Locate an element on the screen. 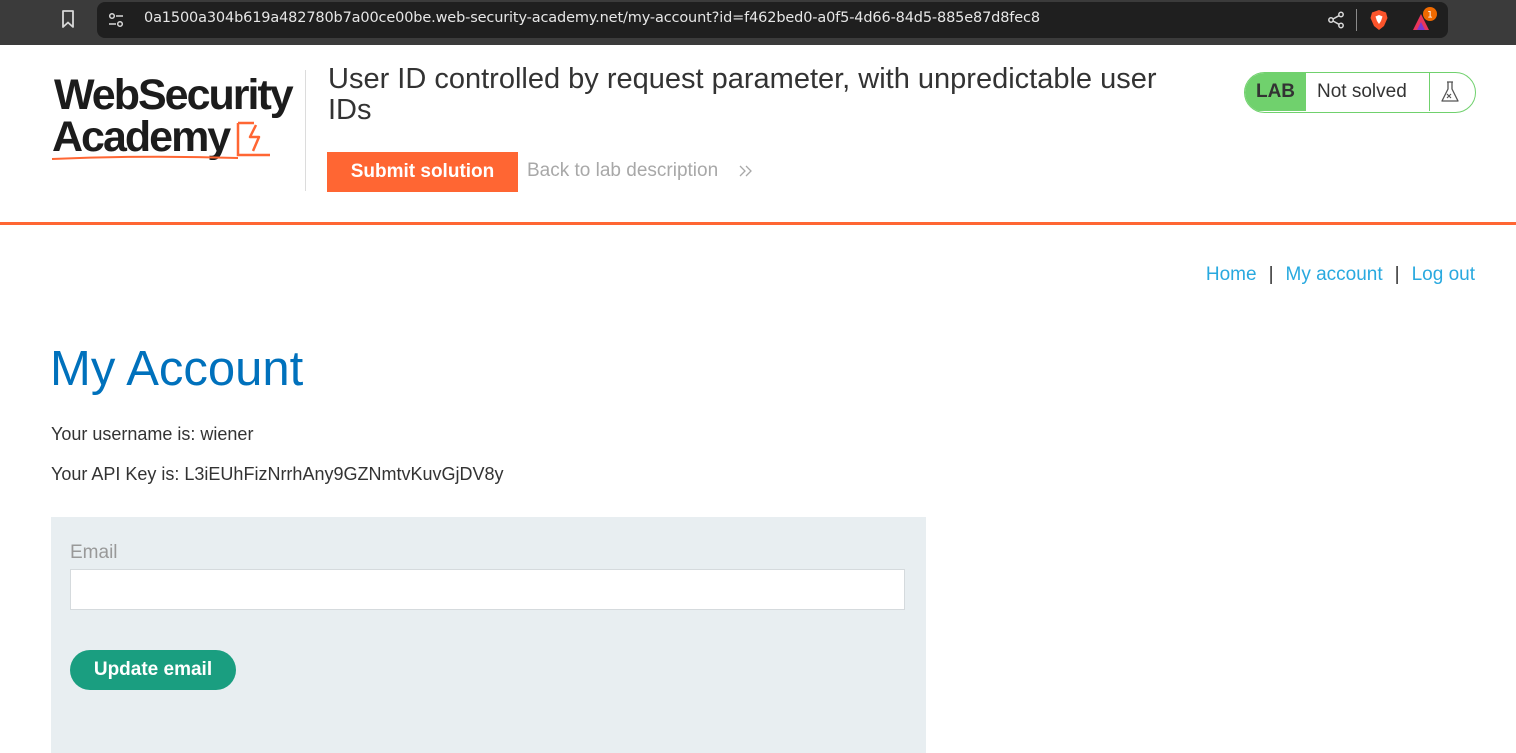 The image size is (1516, 753). address-bar-divider is located at coordinates (1356, 20).